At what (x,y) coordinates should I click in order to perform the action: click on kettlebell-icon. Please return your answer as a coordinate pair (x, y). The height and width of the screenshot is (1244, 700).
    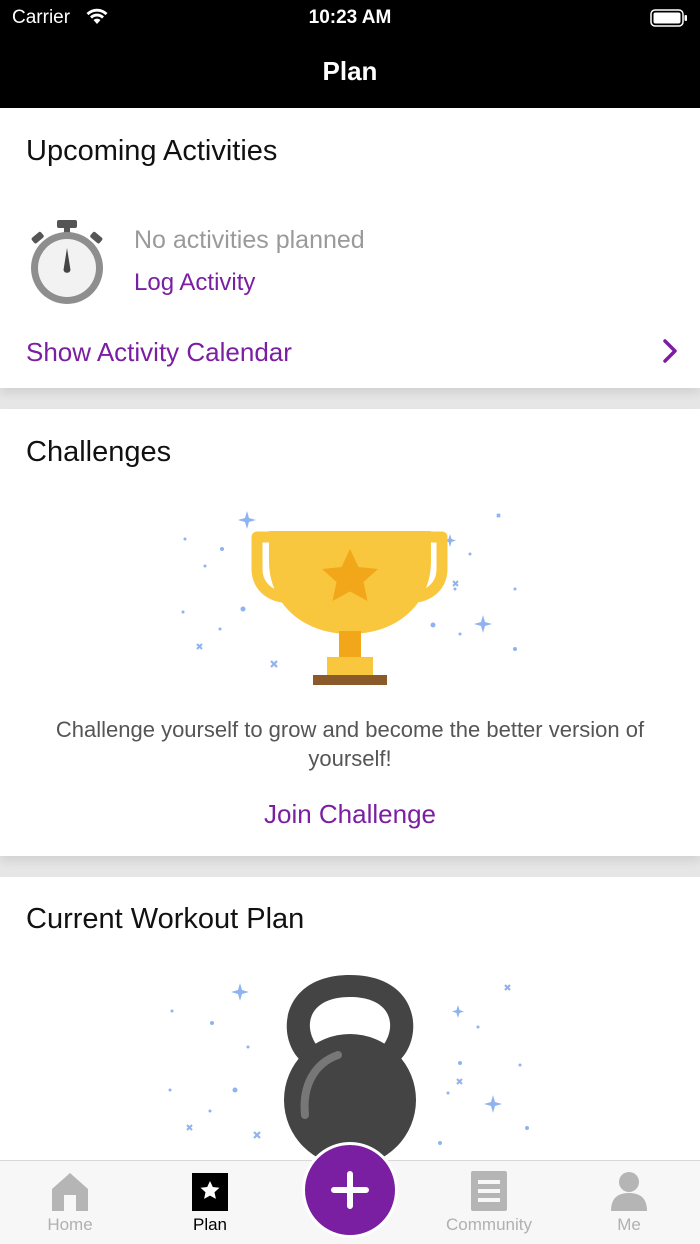
    Looking at the image, I should click on (348, 1067).